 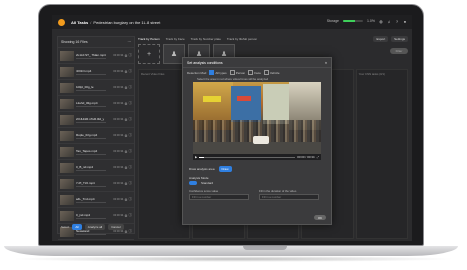 I want to click on close-icon: ×, so click(x=326, y=63).